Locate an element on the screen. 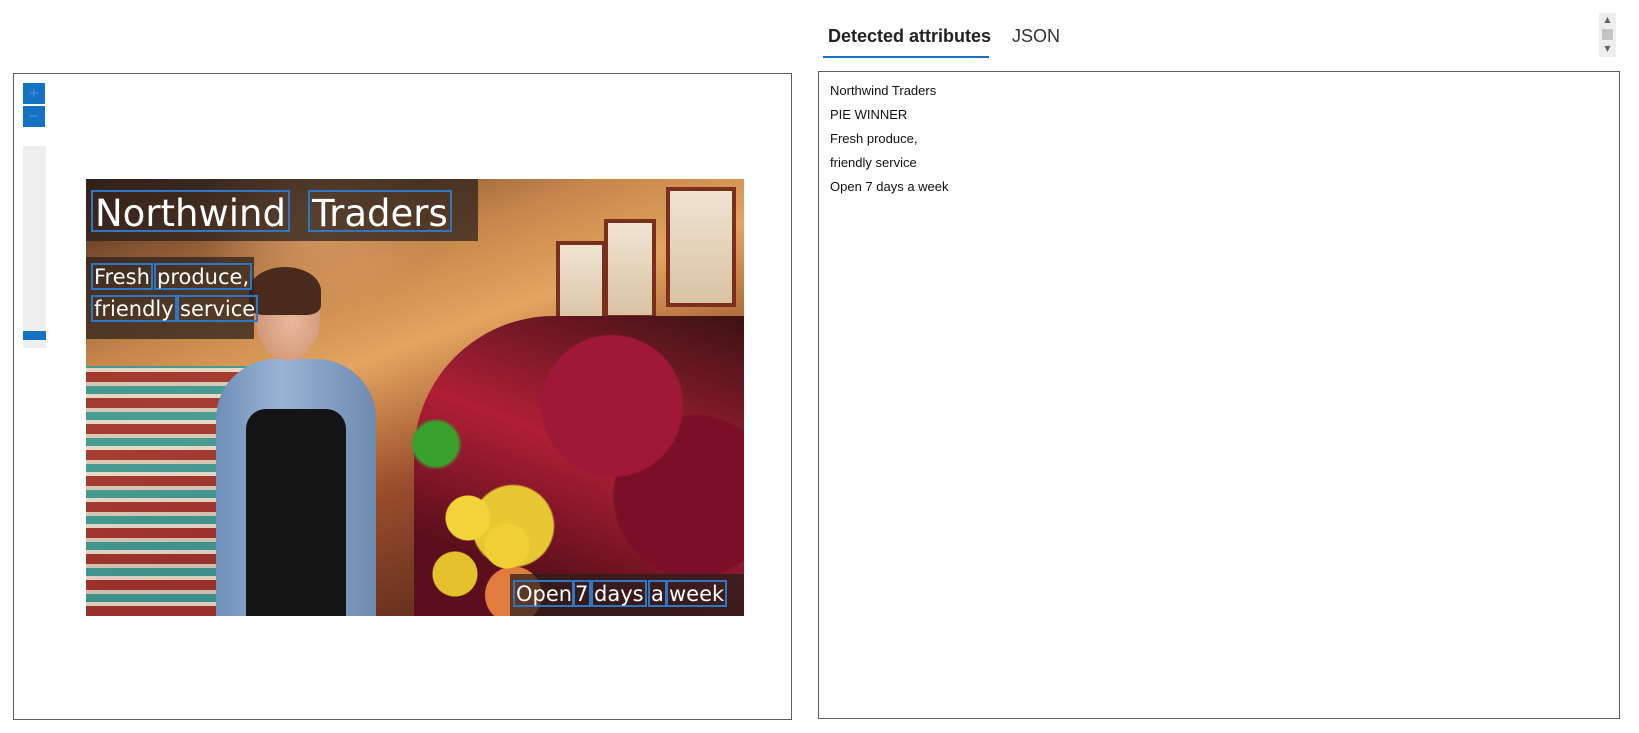 The height and width of the screenshot is (733, 1639). word-box: Fresh is located at coordinates (122, 276).